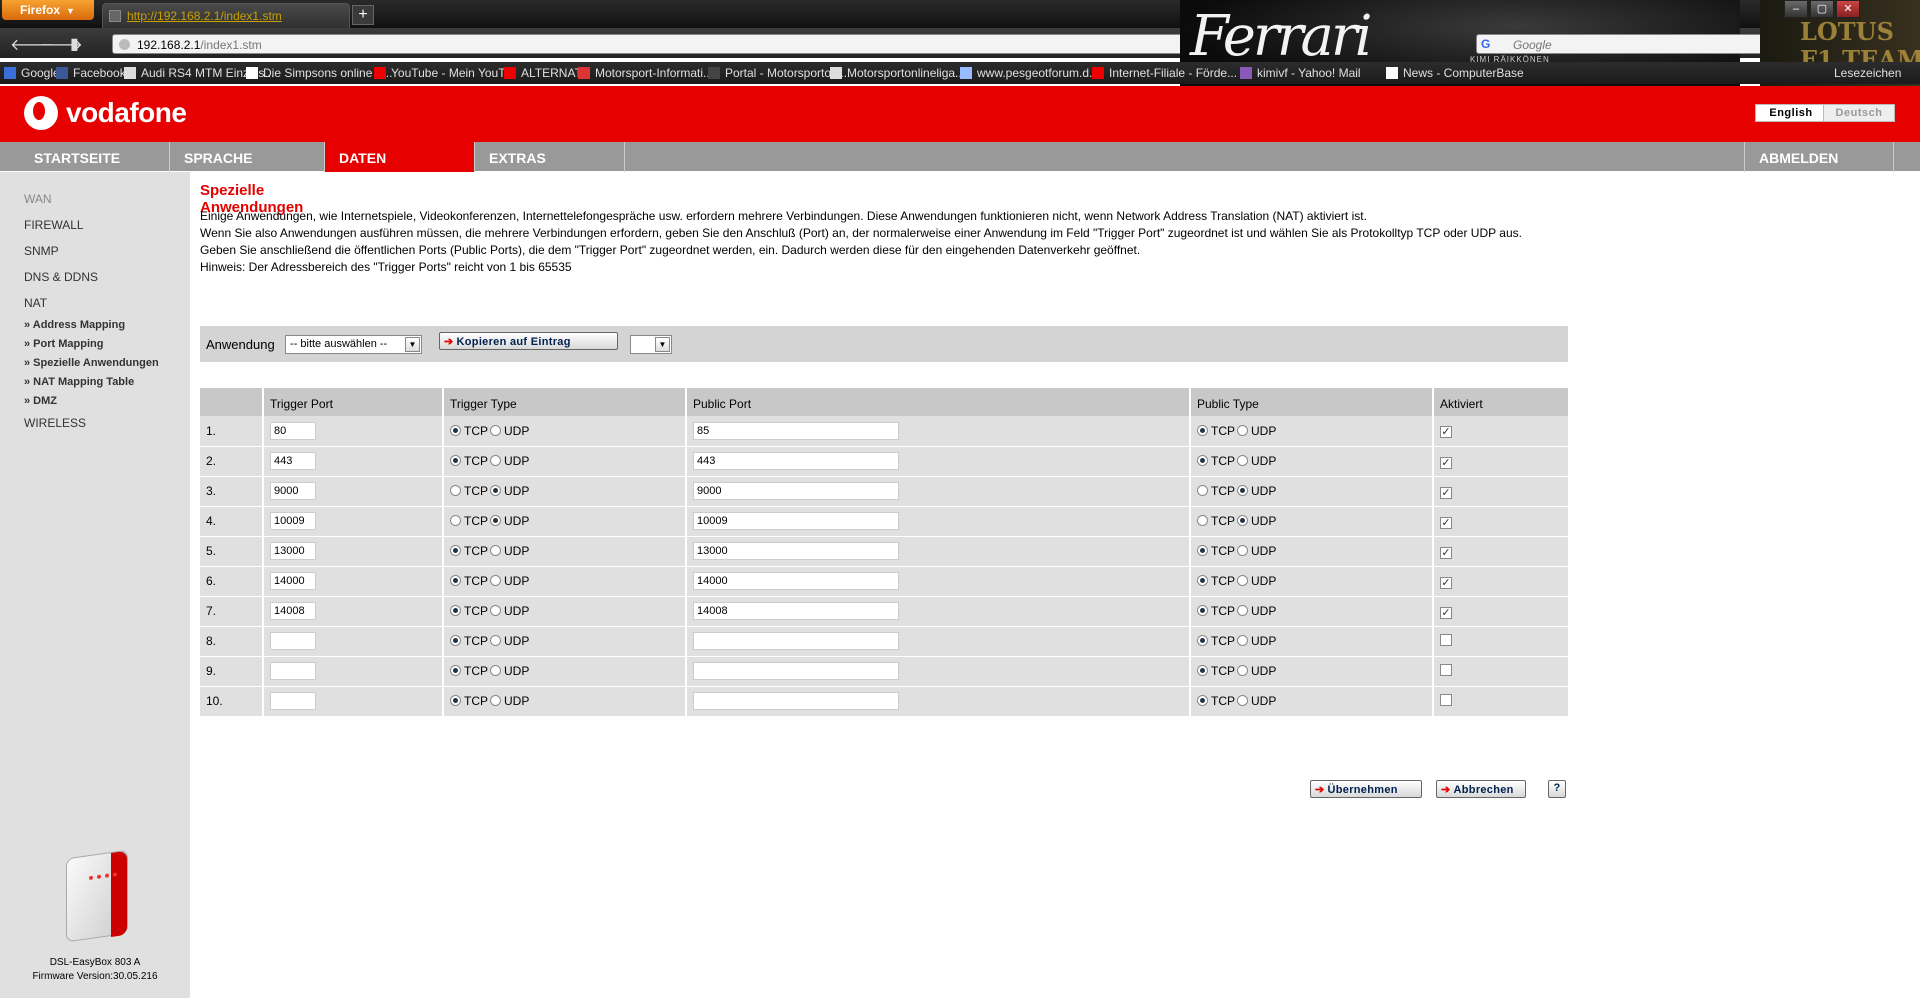 The image size is (1920, 998). I want to click on sidebar-sub-special-apps: » Spezielle Anwendungen, so click(91, 363).